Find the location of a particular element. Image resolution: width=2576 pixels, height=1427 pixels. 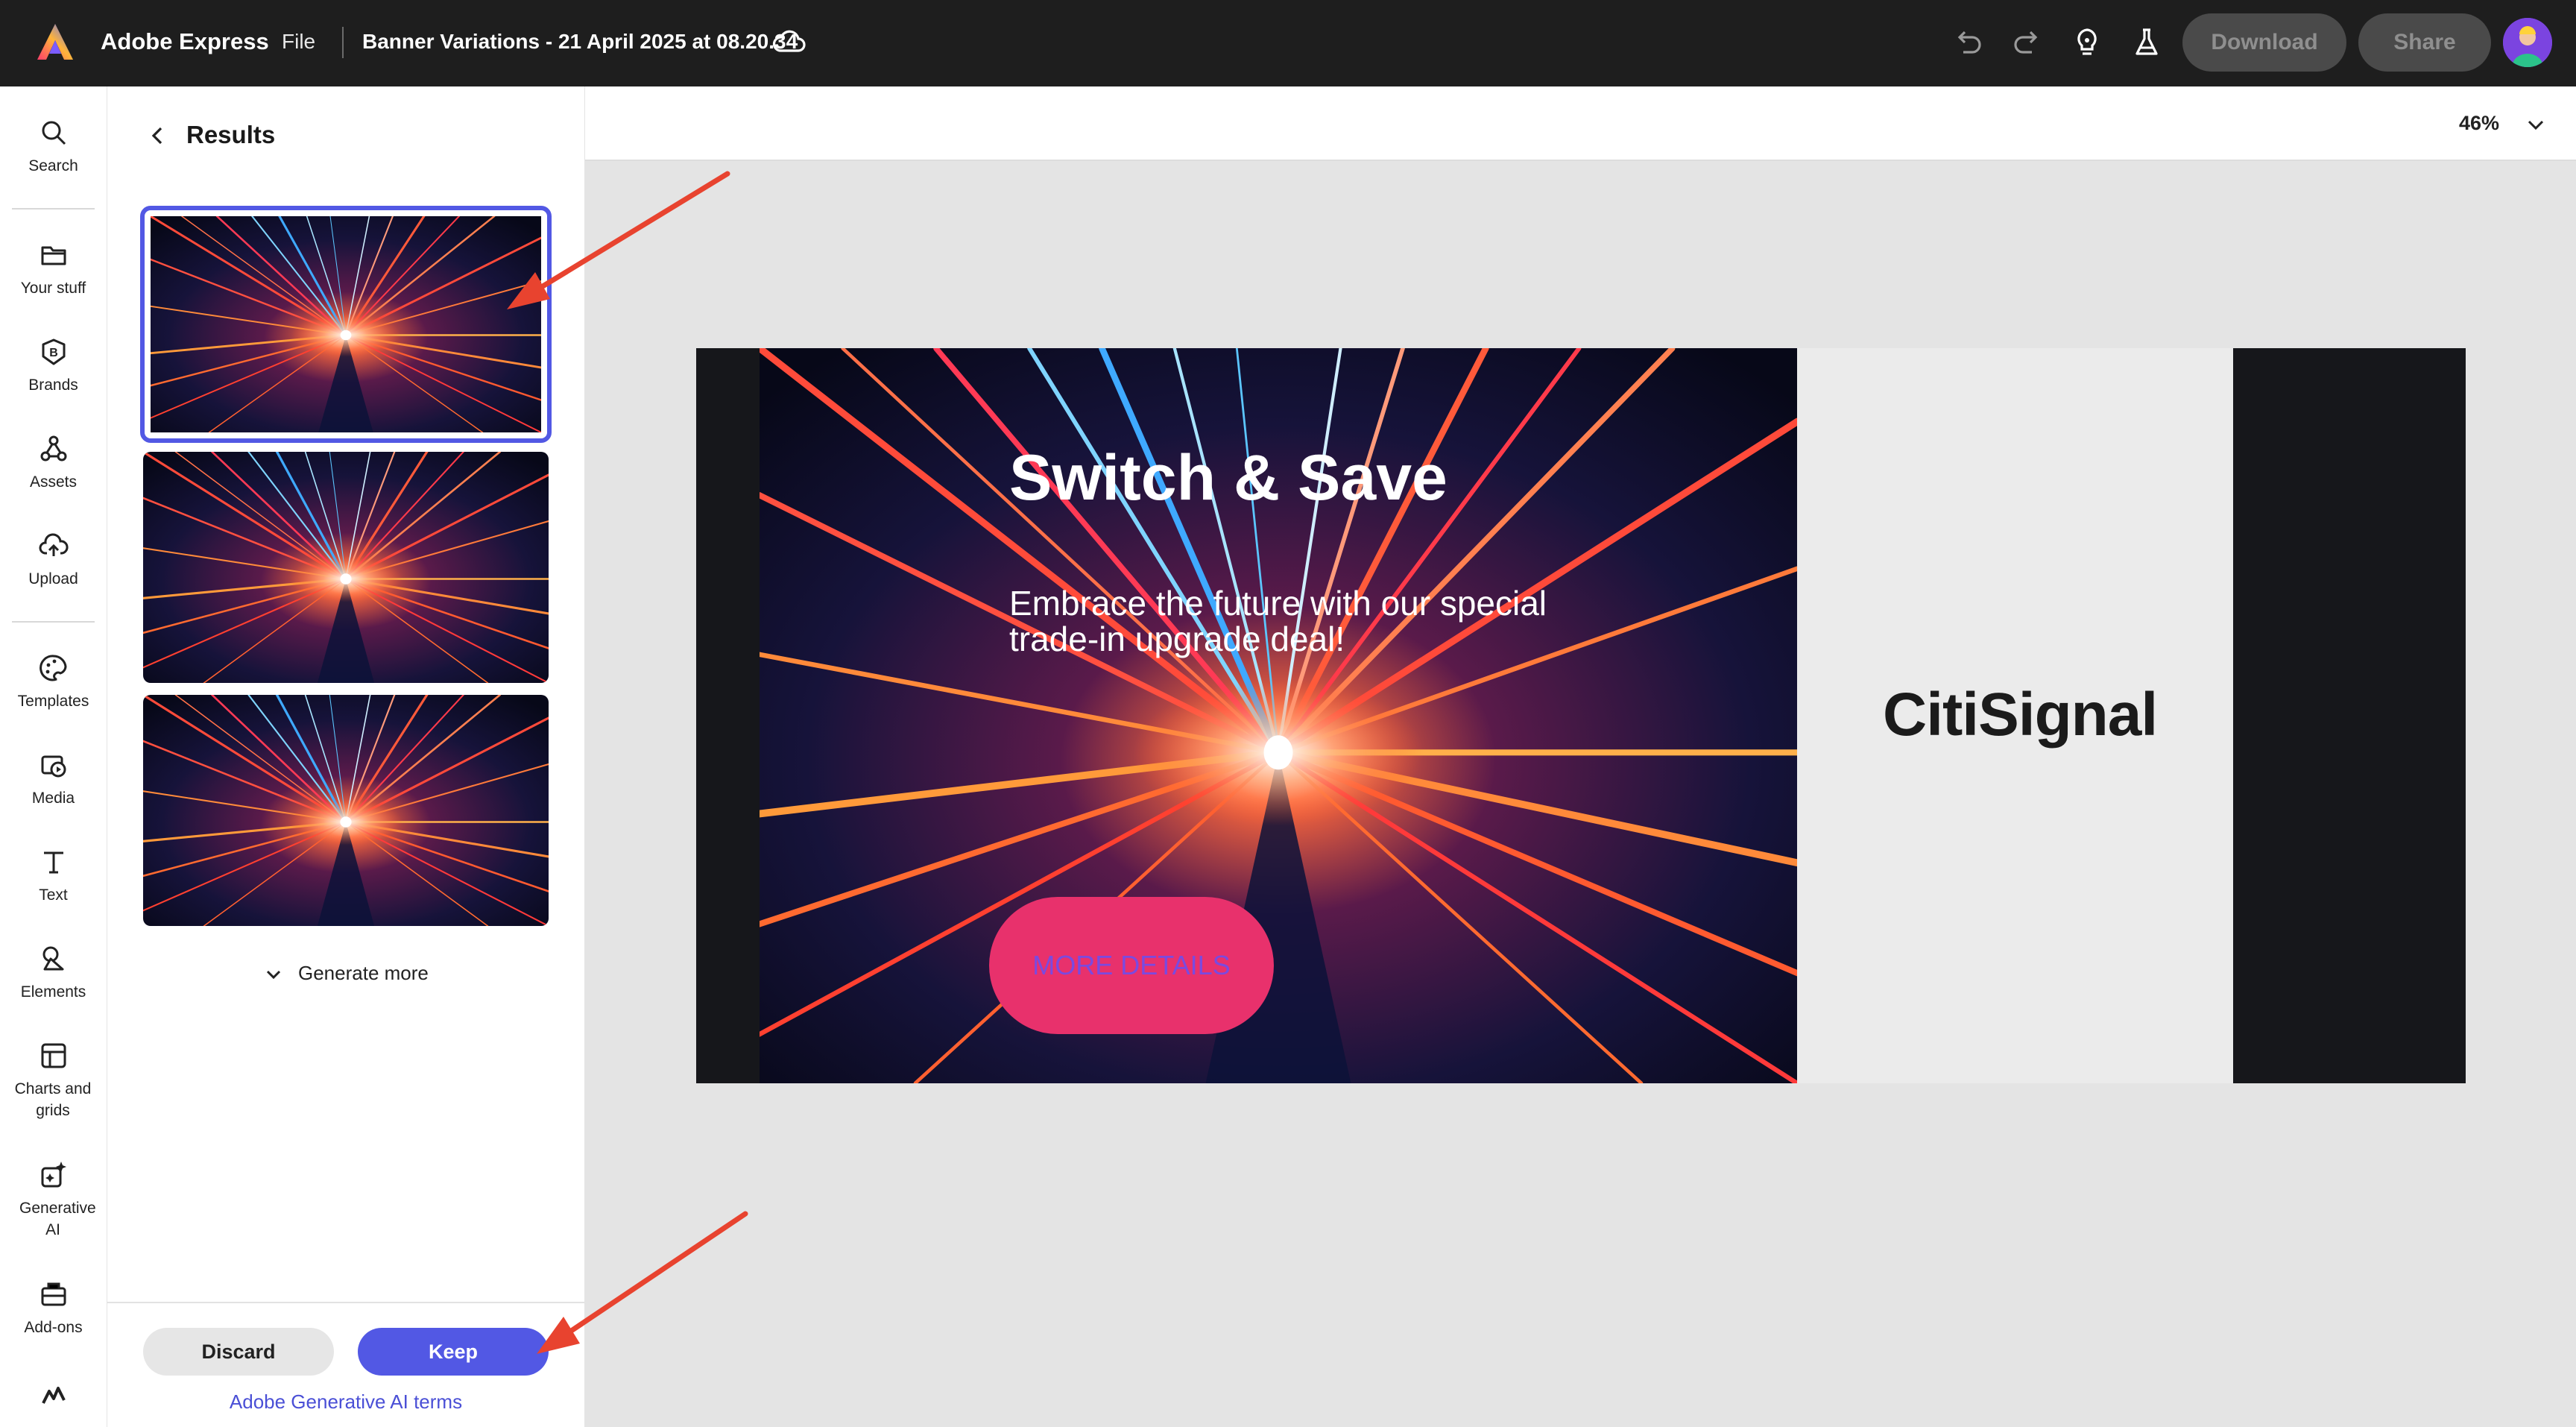

result-thumbnail-1-selected is located at coordinates (346, 324).